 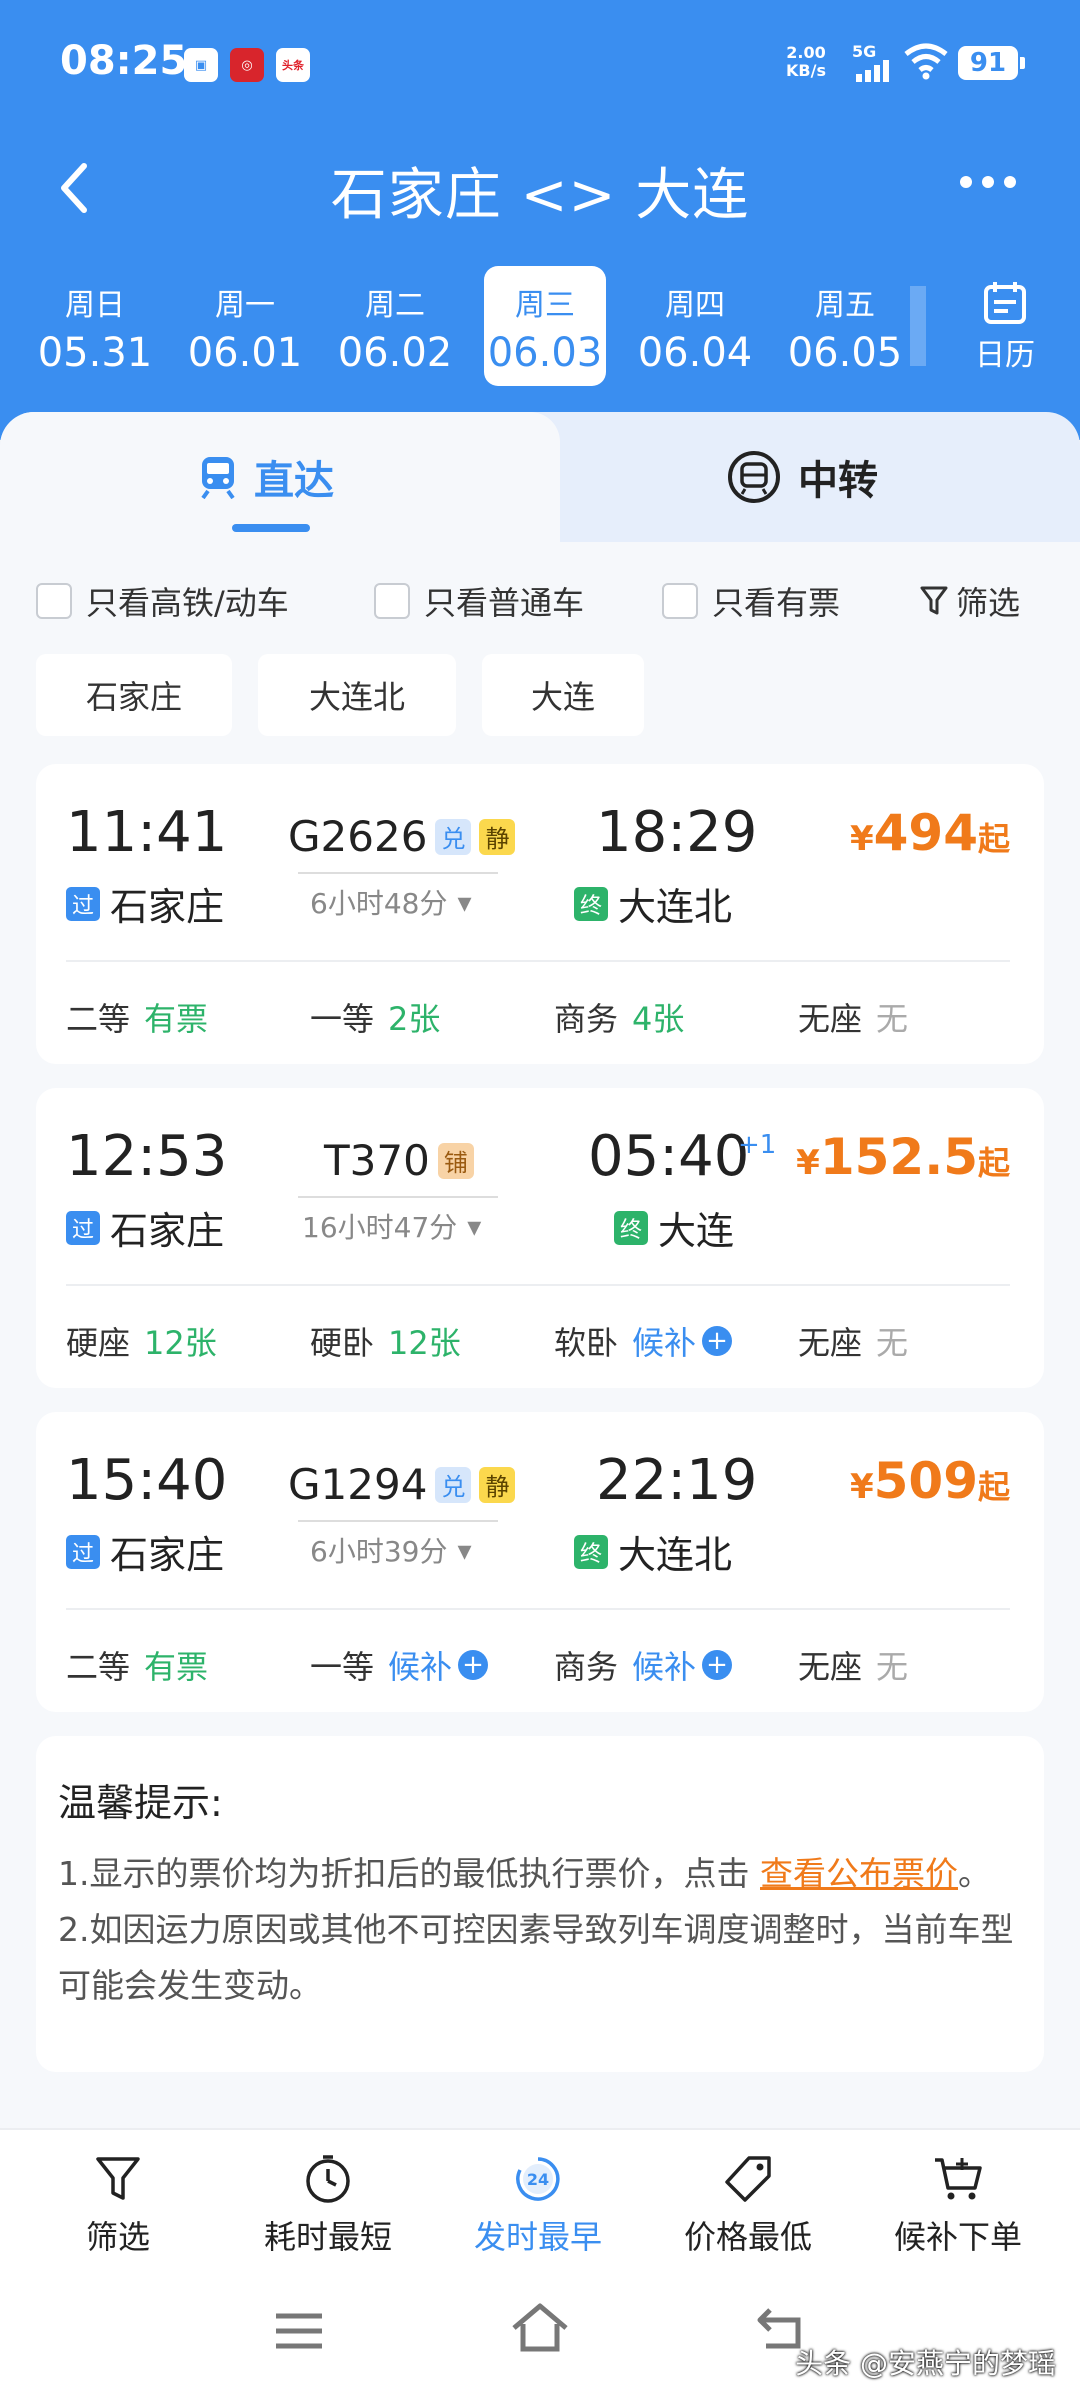 I want to click on seat-business: 商务 4张, so click(x=619, y=1019).